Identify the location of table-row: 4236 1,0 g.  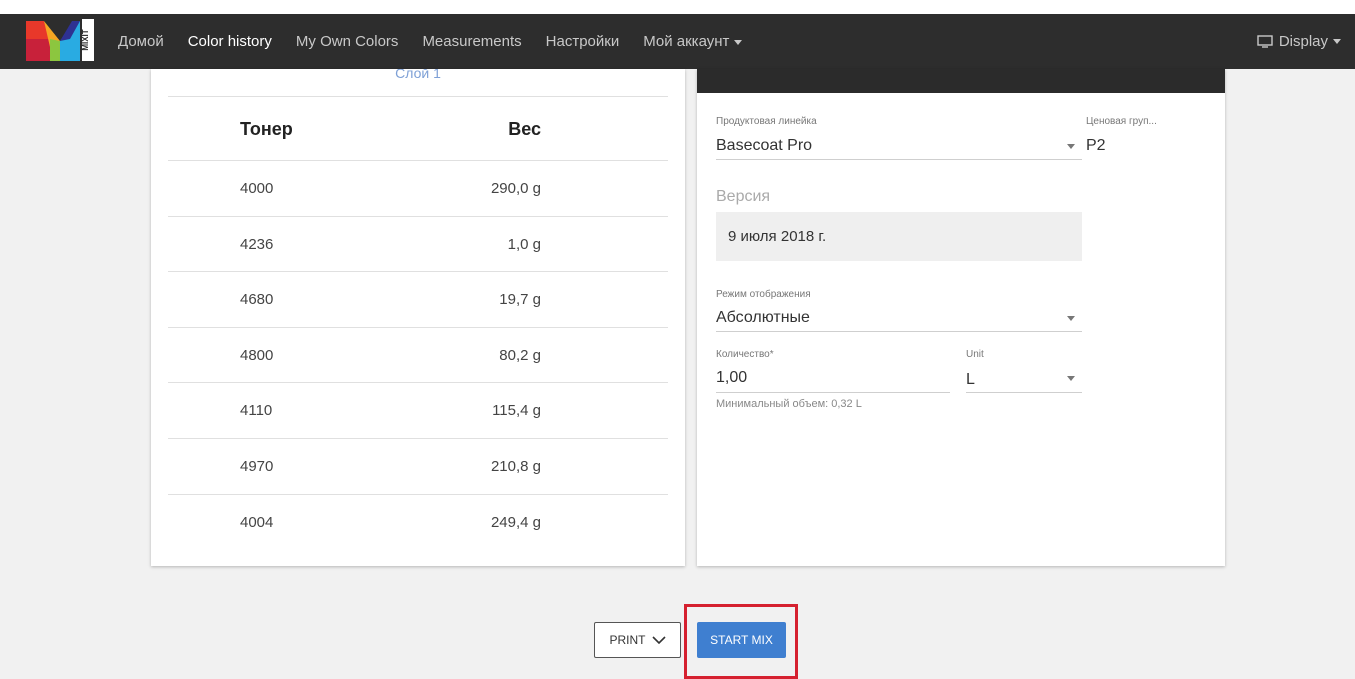
(418, 245).